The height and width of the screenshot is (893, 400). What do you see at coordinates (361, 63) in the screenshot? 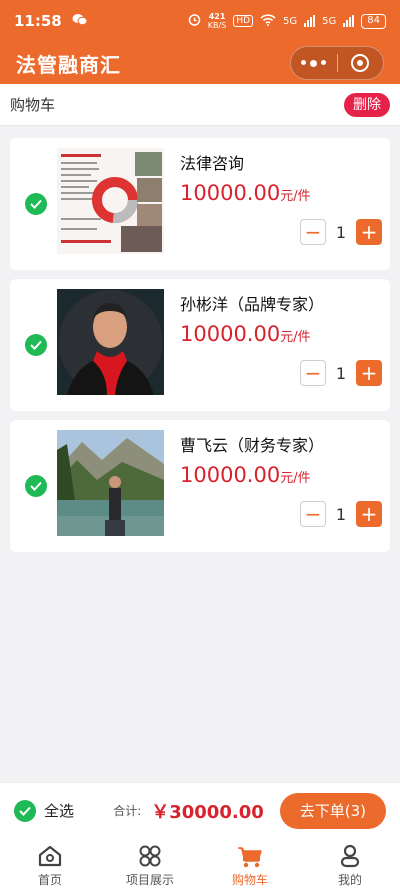
I see `close-target-icon` at bounding box center [361, 63].